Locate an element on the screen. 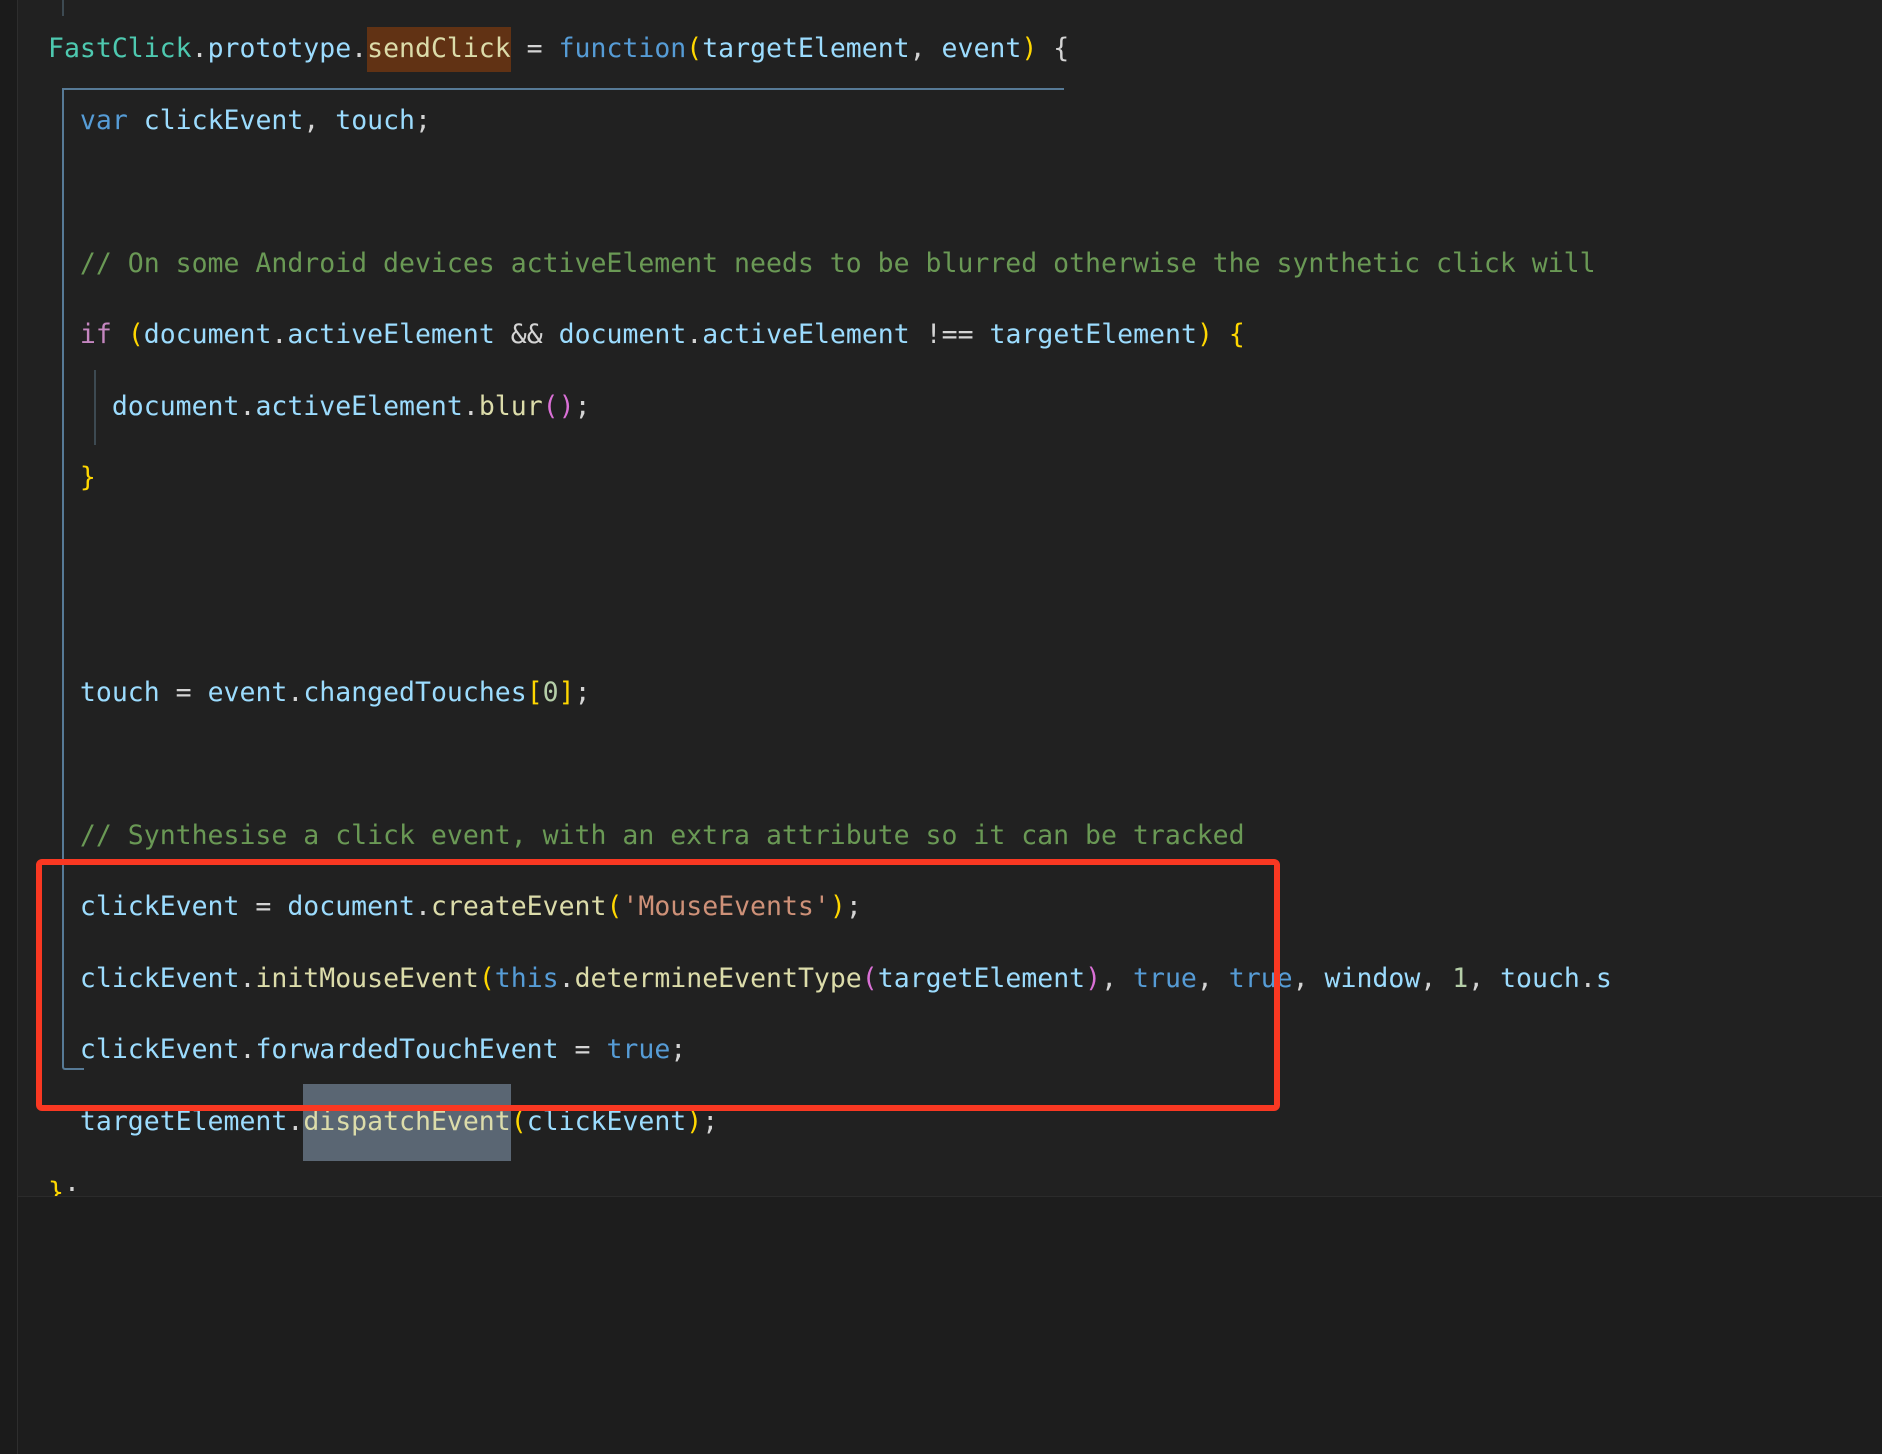 This screenshot has height=1454, width=1882. code-token: createEvent is located at coordinates (518, 906).